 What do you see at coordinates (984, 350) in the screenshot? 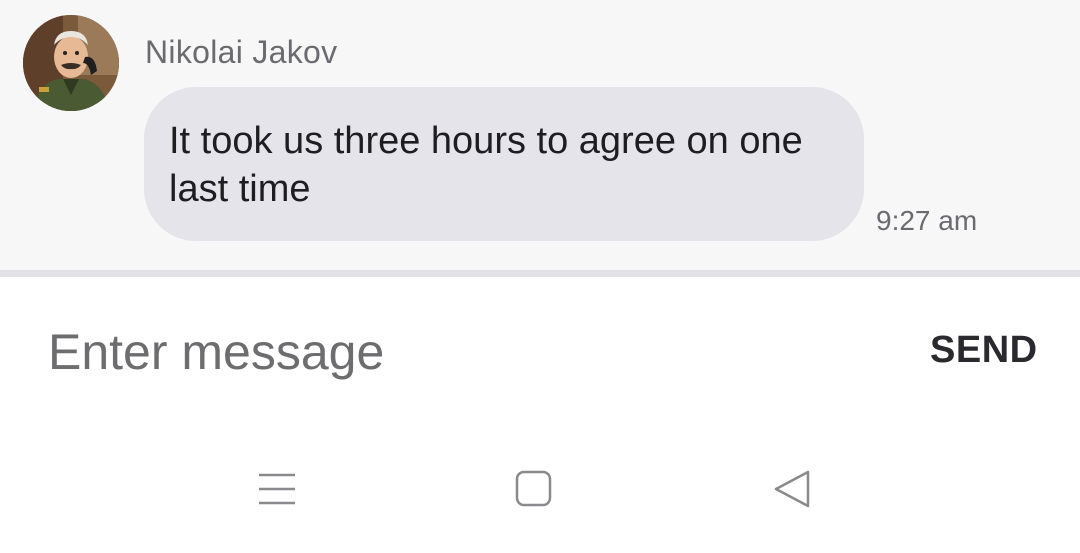
I see `send-button: SEND` at bounding box center [984, 350].